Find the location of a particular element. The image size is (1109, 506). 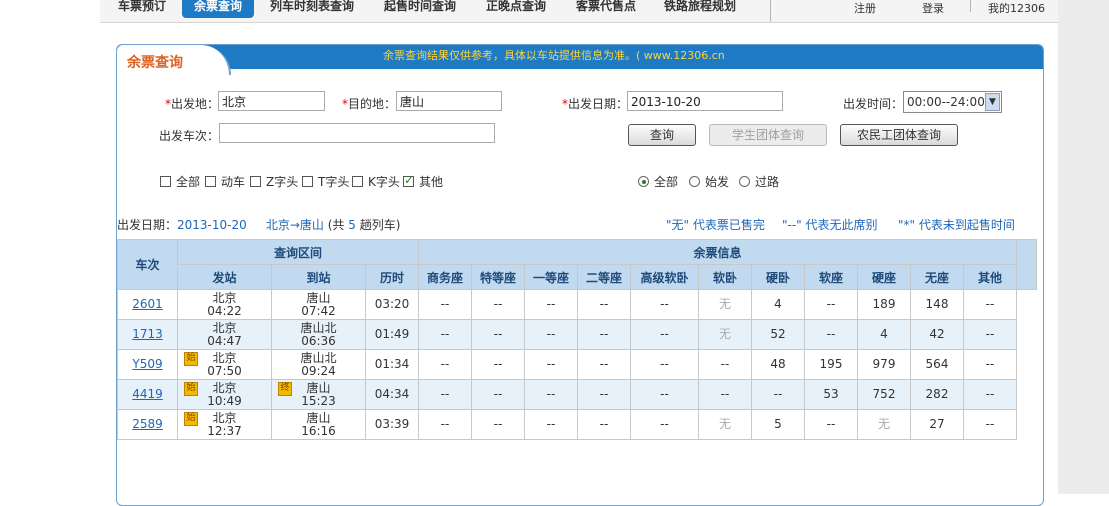

chevron-down-icon: ▼ is located at coordinates (992, 102).